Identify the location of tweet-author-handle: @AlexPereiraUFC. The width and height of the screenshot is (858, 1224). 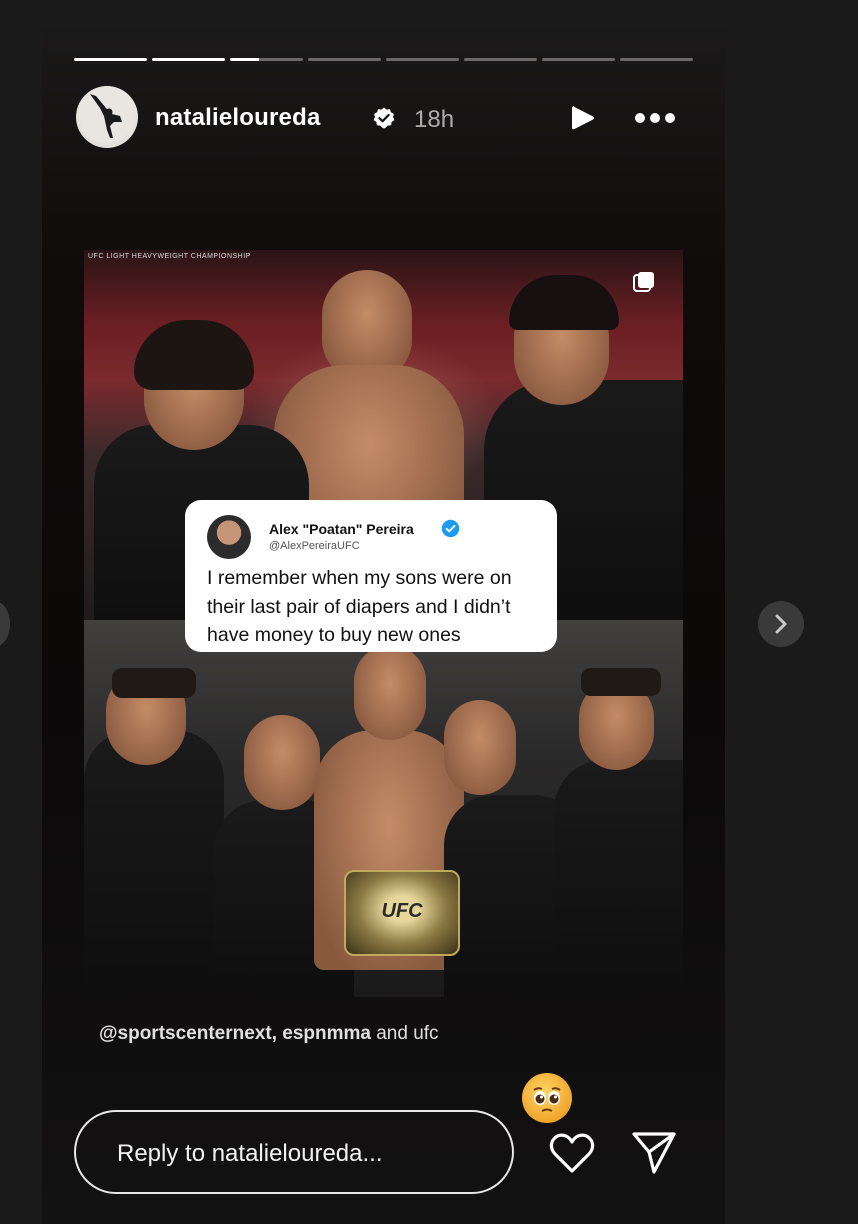
(314, 546).